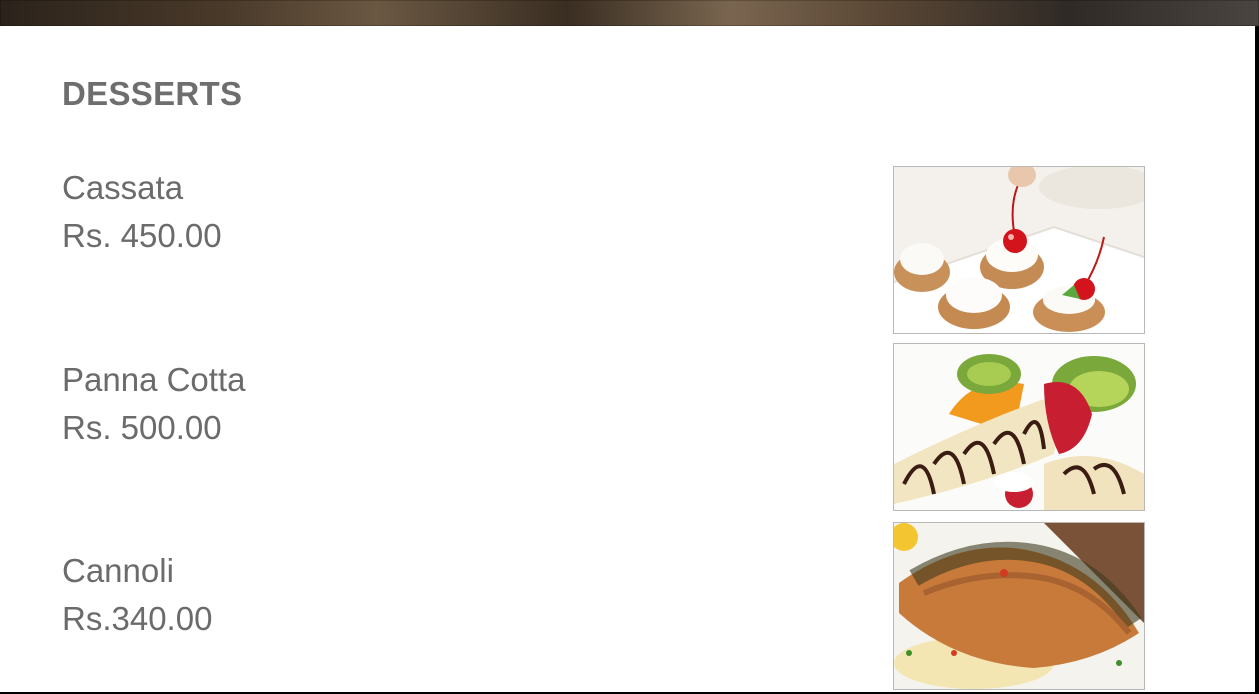 This screenshot has height=694, width=1259. I want to click on dessert-image-panna-cotta, so click(1019, 427).